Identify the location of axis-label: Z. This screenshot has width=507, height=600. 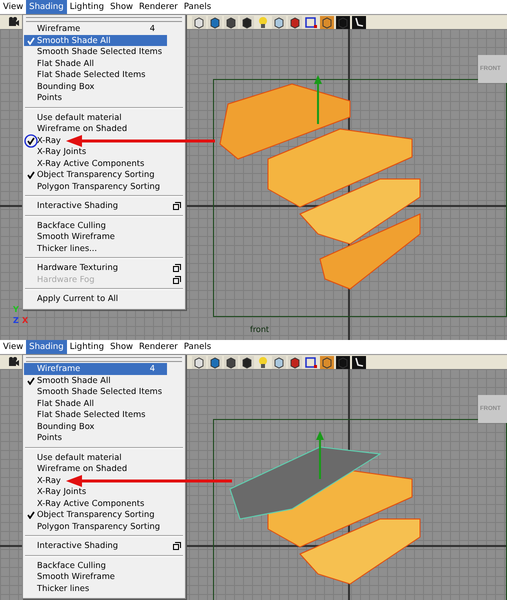
(16, 320).